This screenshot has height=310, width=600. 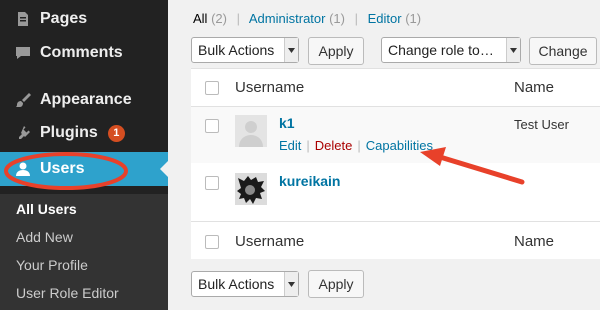 I want to click on sidebar-item-comments: Comments, so click(x=84, y=53).